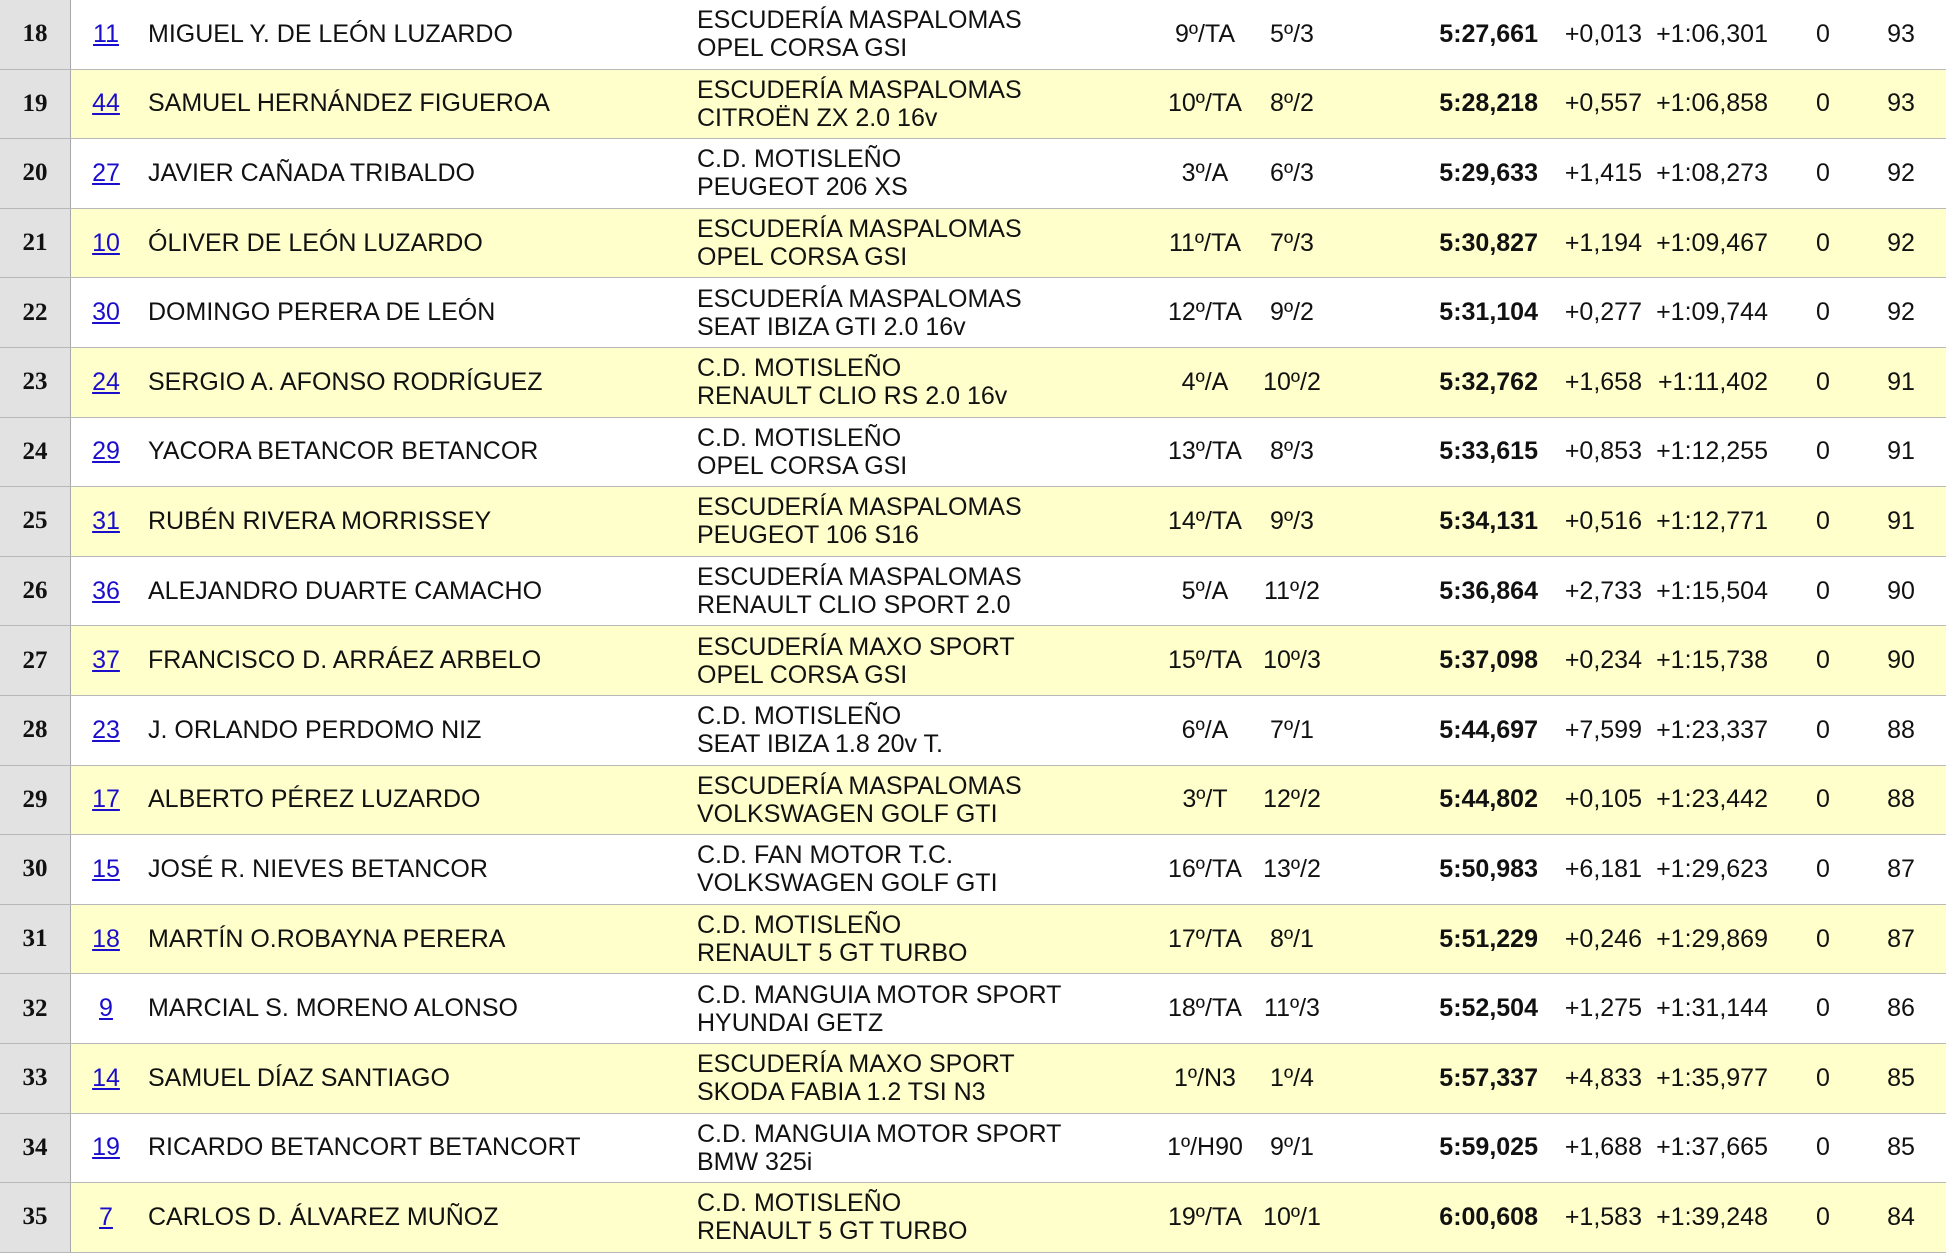 This screenshot has width=1946, height=1253. I want to click on diff-leader-cell: +1:09,744, so click(1712, 312).